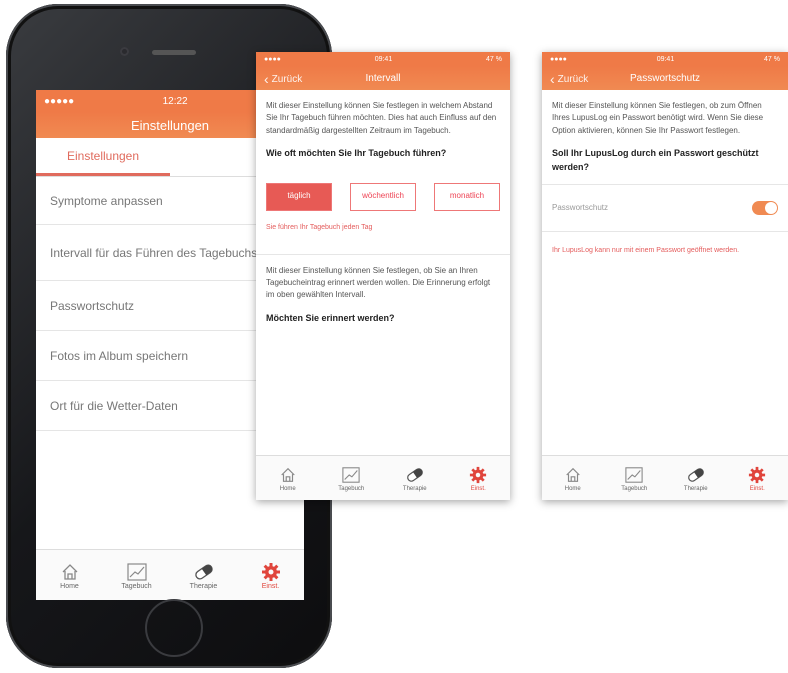  I want to click on interval-selector: täglich wöchentlich monatlich, so click(383, 196).